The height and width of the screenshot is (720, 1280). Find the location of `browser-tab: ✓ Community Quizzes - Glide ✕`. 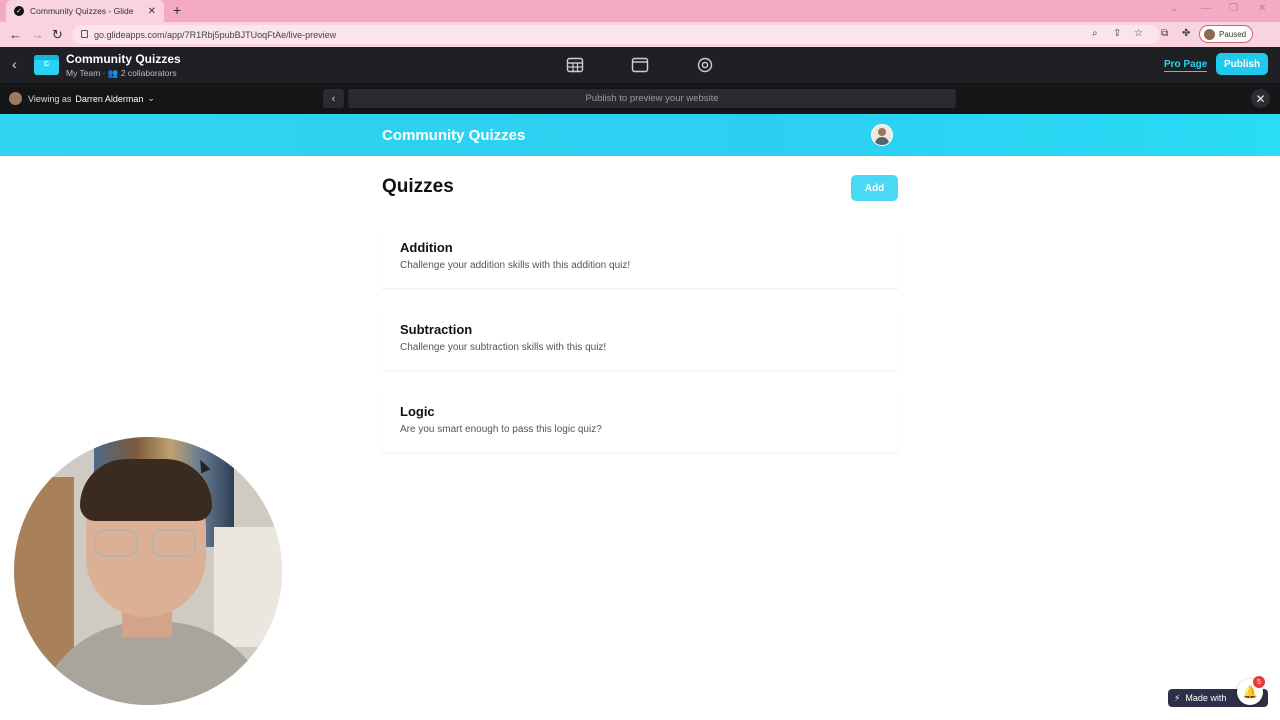

browser-tab: ✓ Community Quizzes - Glide ✕ is located at coordinates (85, 11).